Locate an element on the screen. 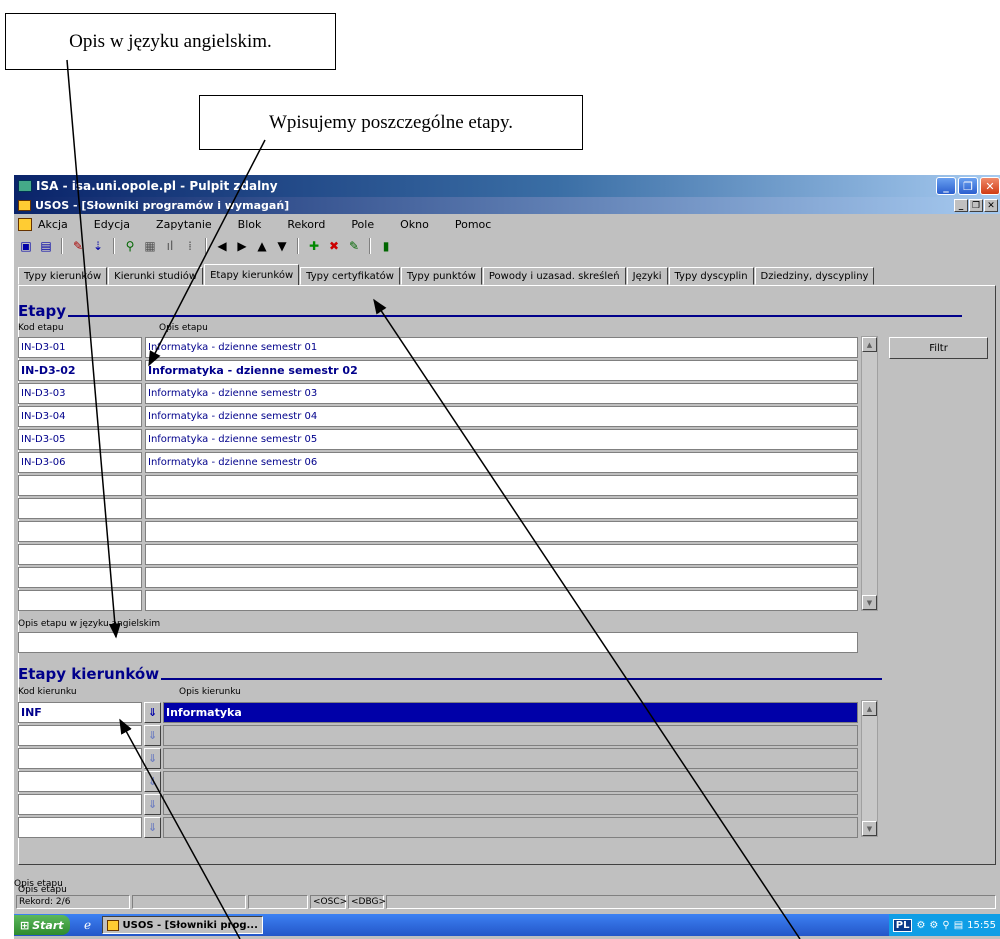  tab-typy-punktow: Typy punktów is located at coordinates (441, 276).